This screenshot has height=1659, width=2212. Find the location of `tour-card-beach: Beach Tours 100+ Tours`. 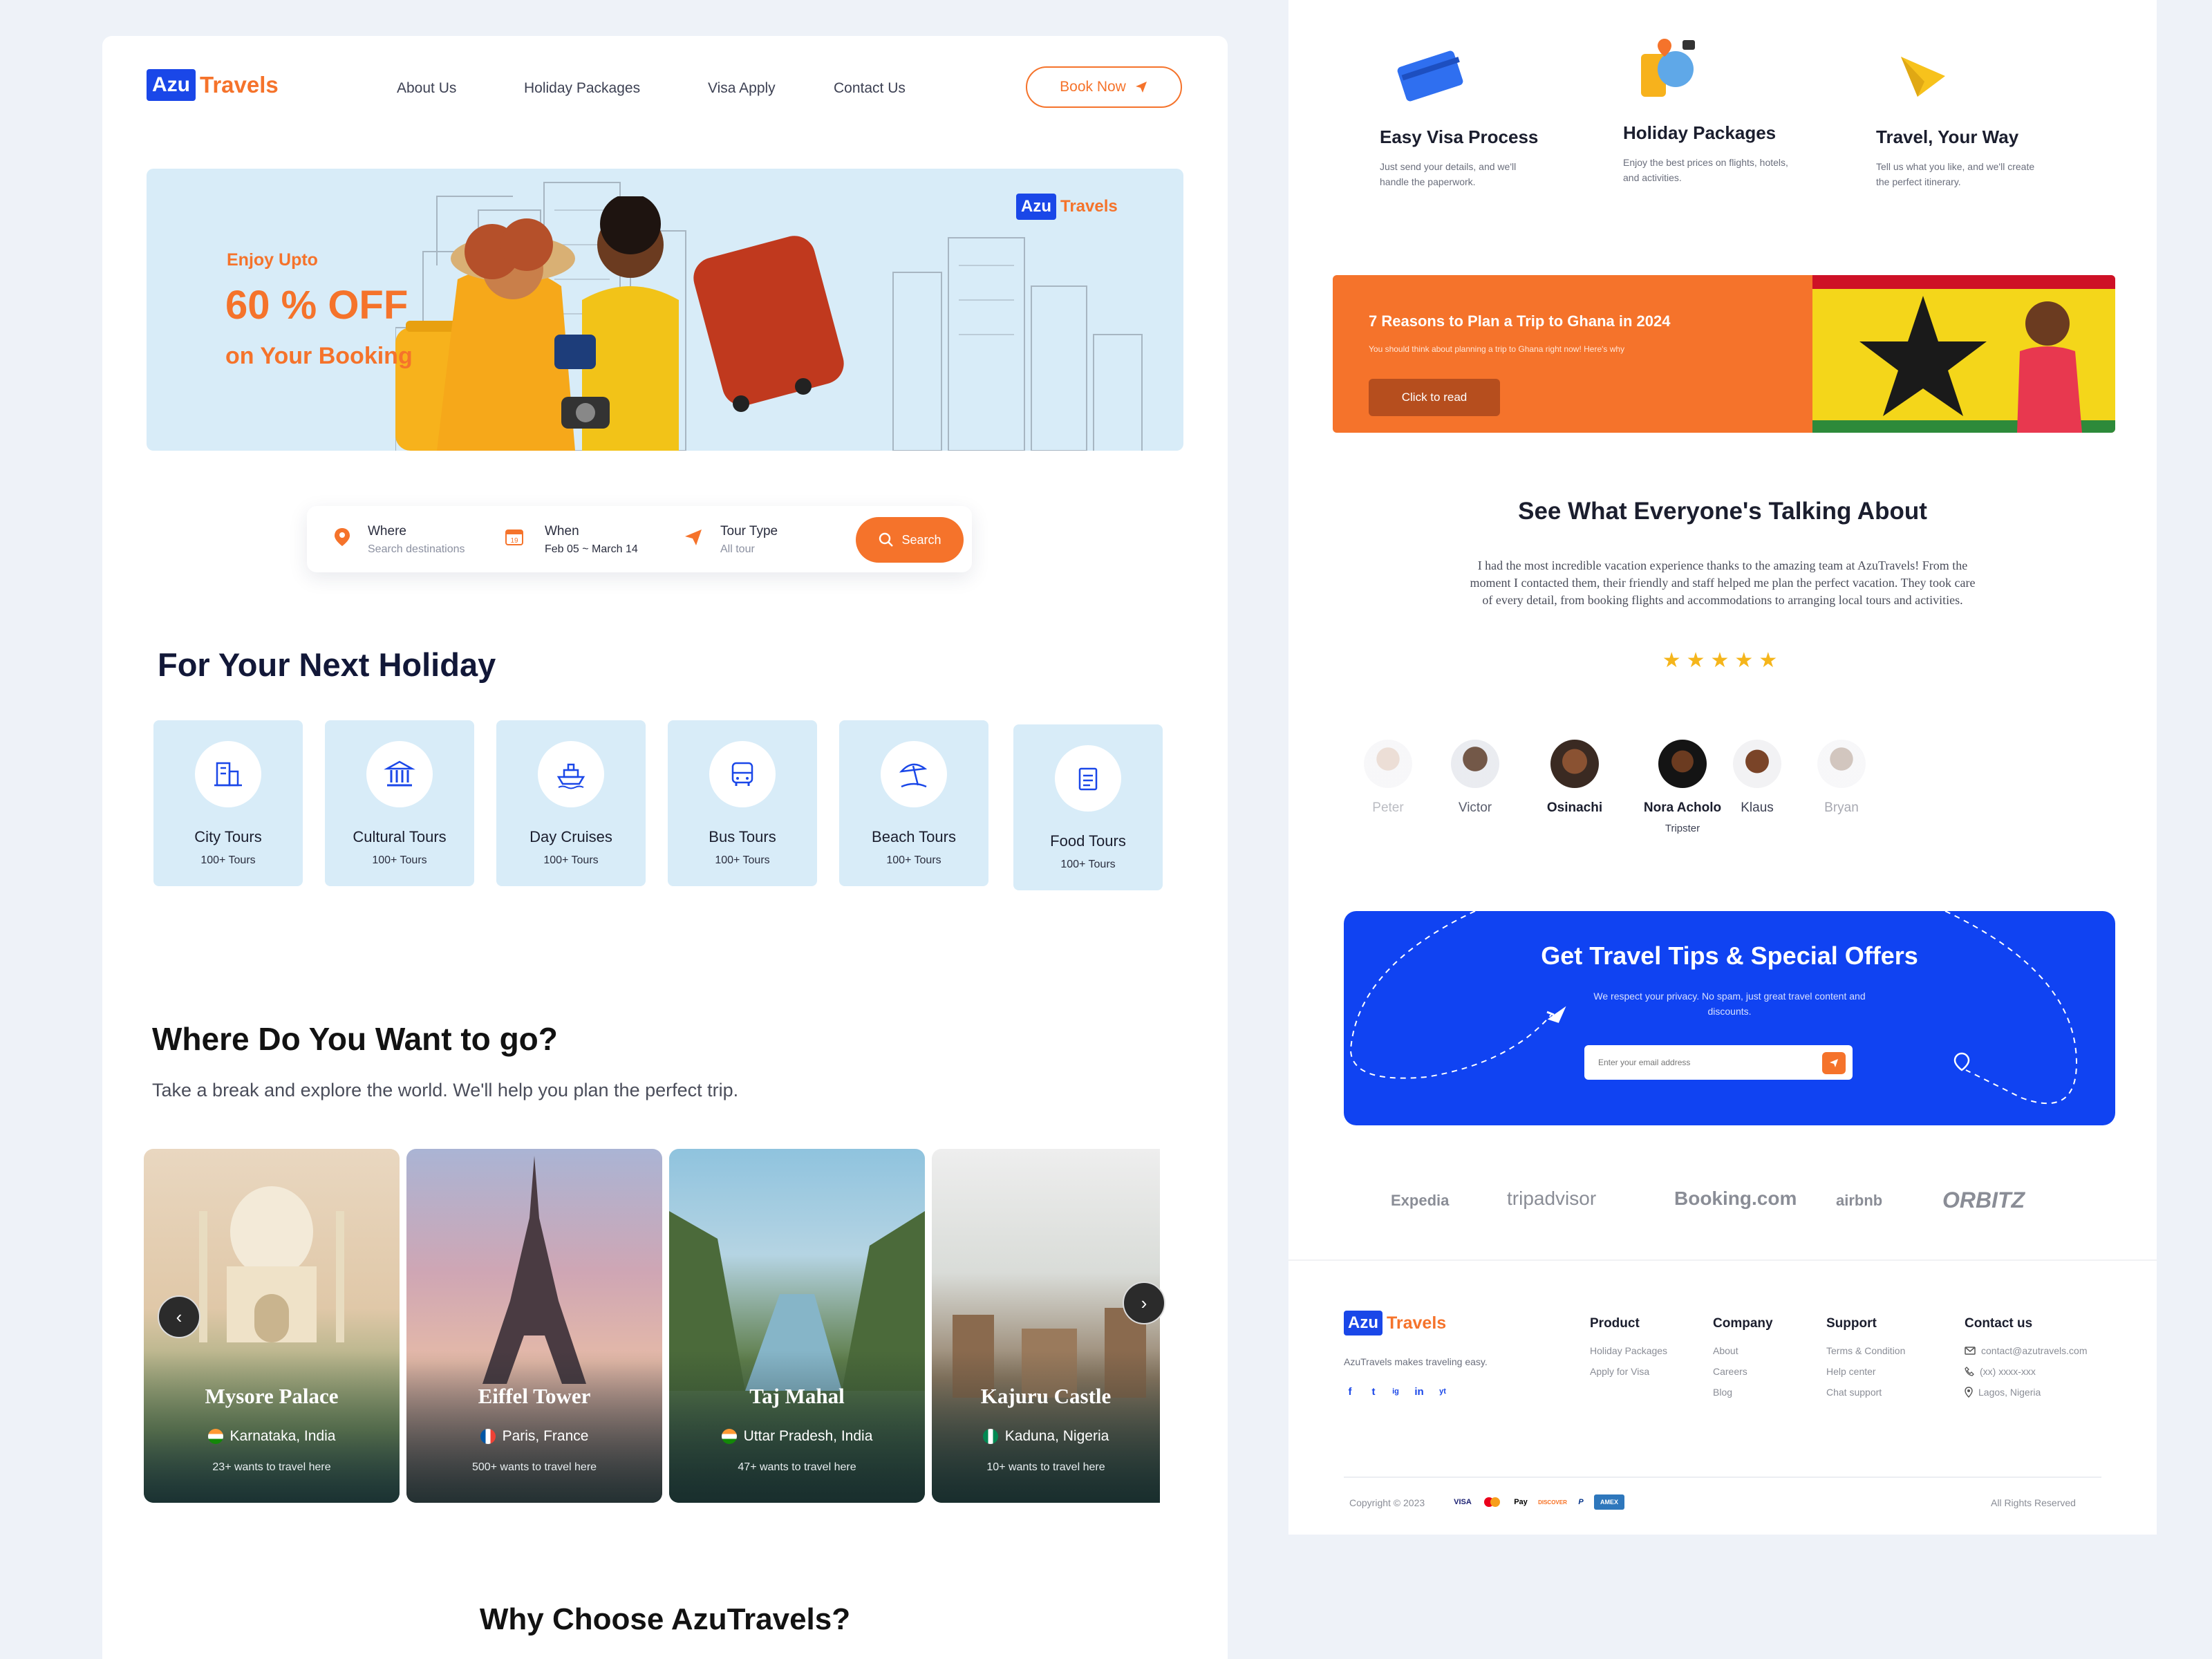

tour-card-beach: Beach Tours 100+ Tours is located at coordinates (913, 803).